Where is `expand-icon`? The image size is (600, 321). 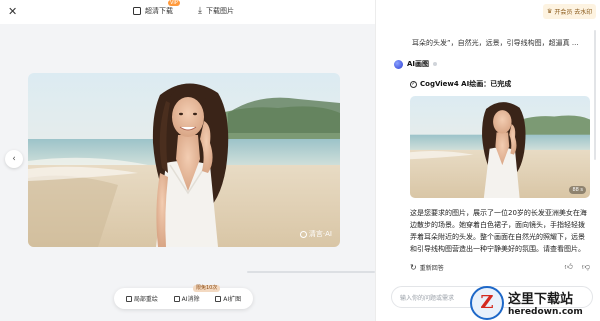 expand-icon is located at coordinates (218, 298).